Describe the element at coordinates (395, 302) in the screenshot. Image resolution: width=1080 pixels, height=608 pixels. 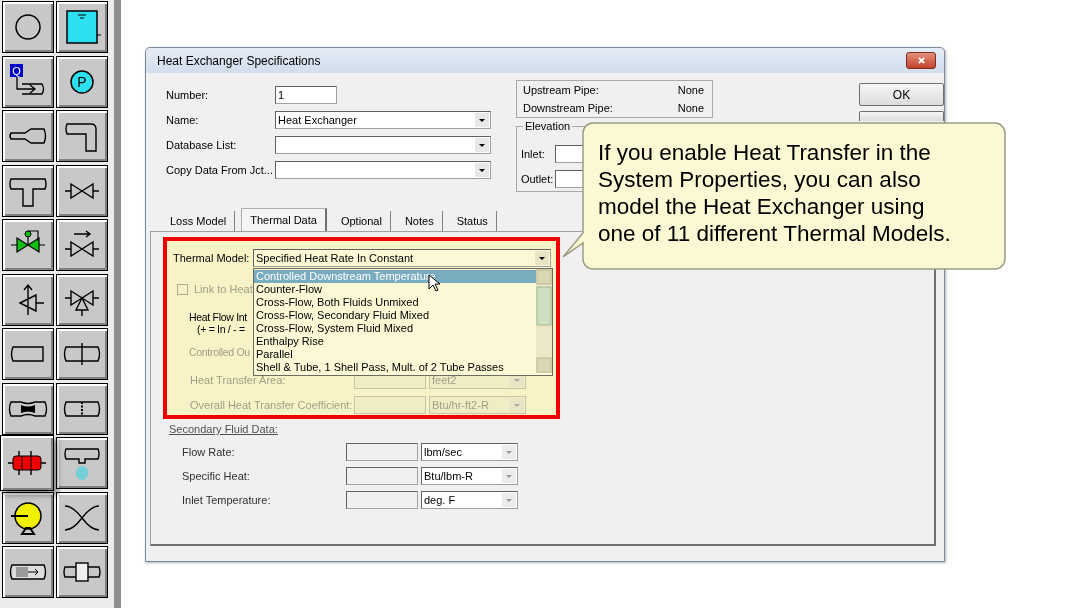
I see `list-option: Cross-Flow, Both Fluids Unmixed` at that location.